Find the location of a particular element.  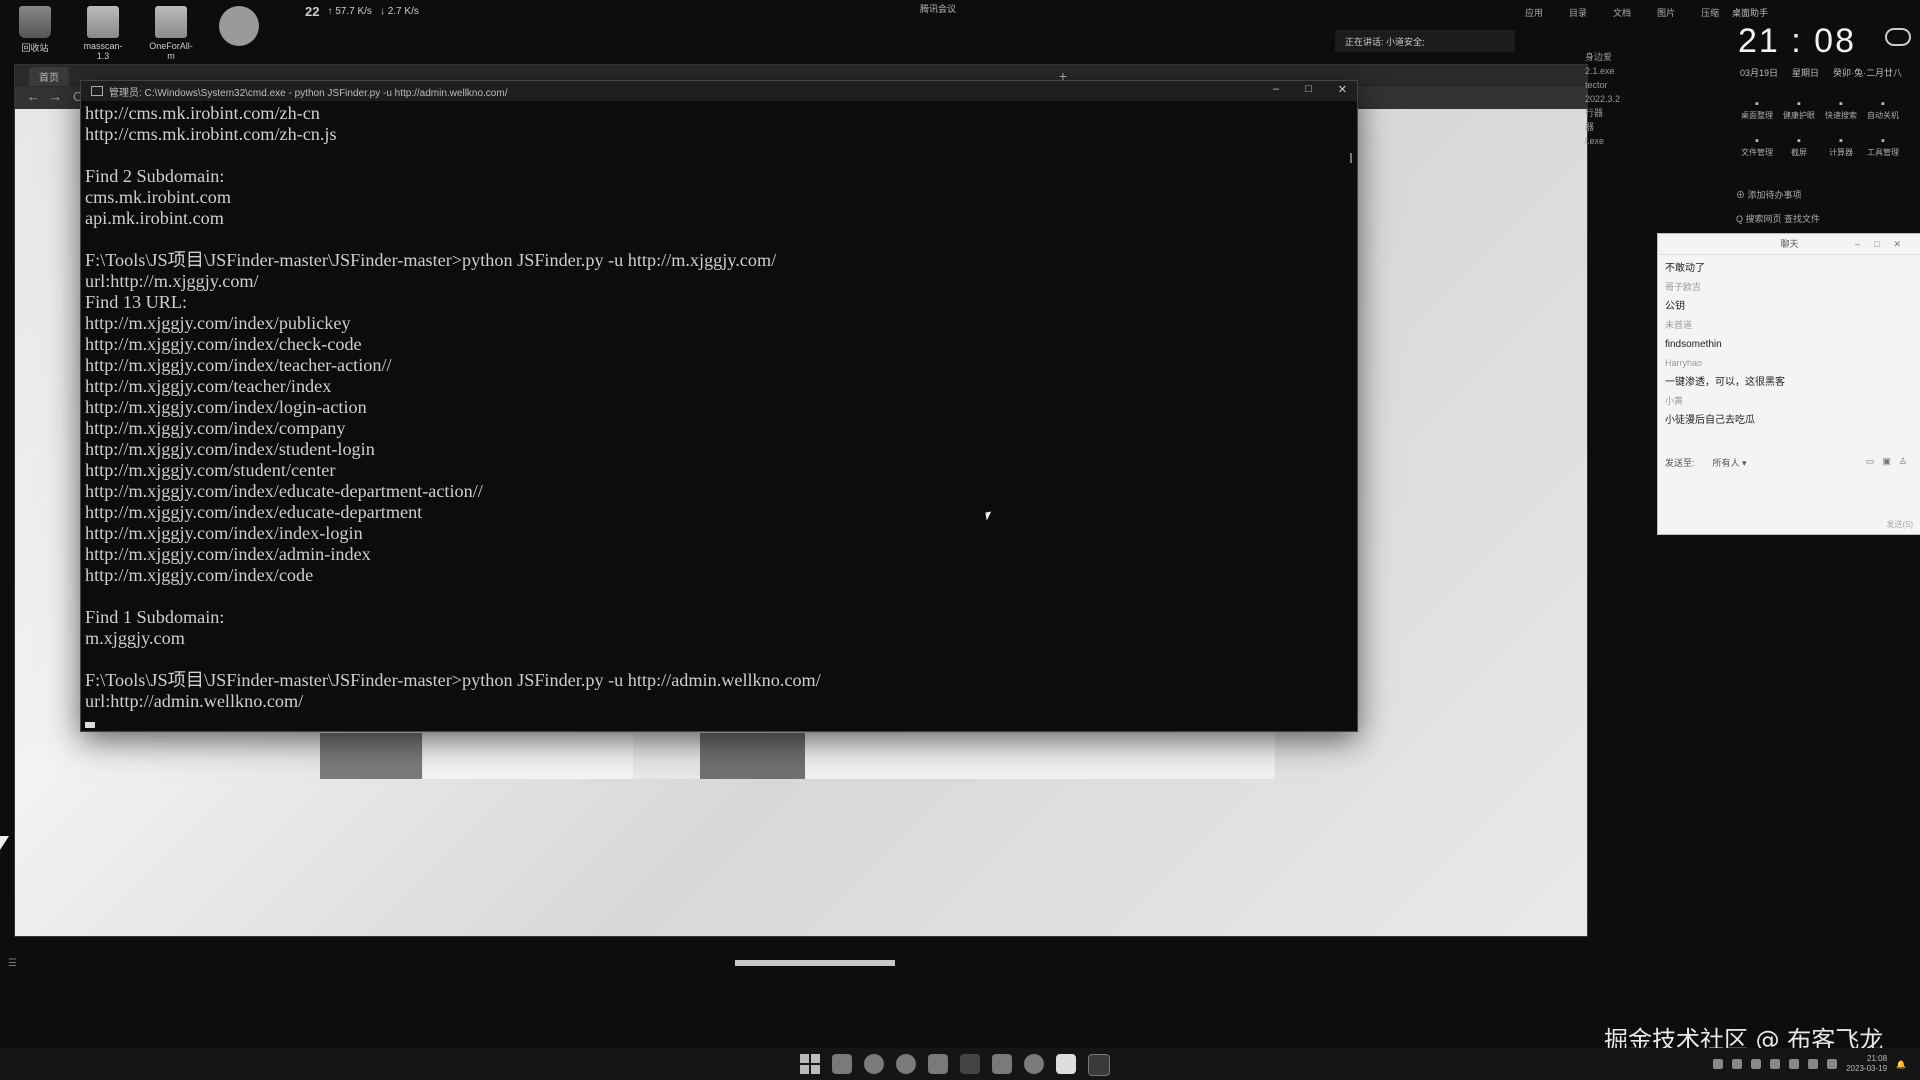

oneforall-folder: OneForAll-m is located at coordinates (171, 33).